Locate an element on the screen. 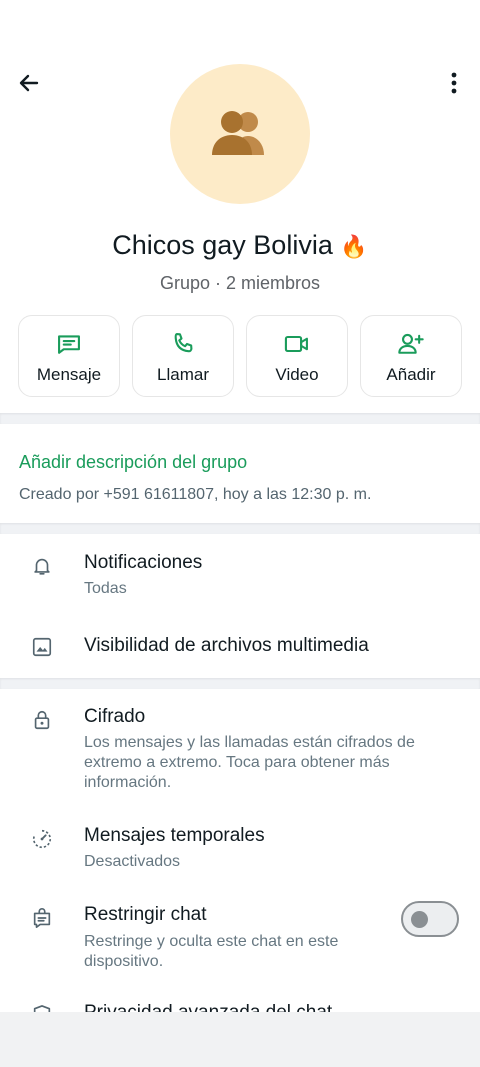 The image size is (480, 1067). disappearing-messages-title: Mensajes temporales is located at coordinates (174, 835).